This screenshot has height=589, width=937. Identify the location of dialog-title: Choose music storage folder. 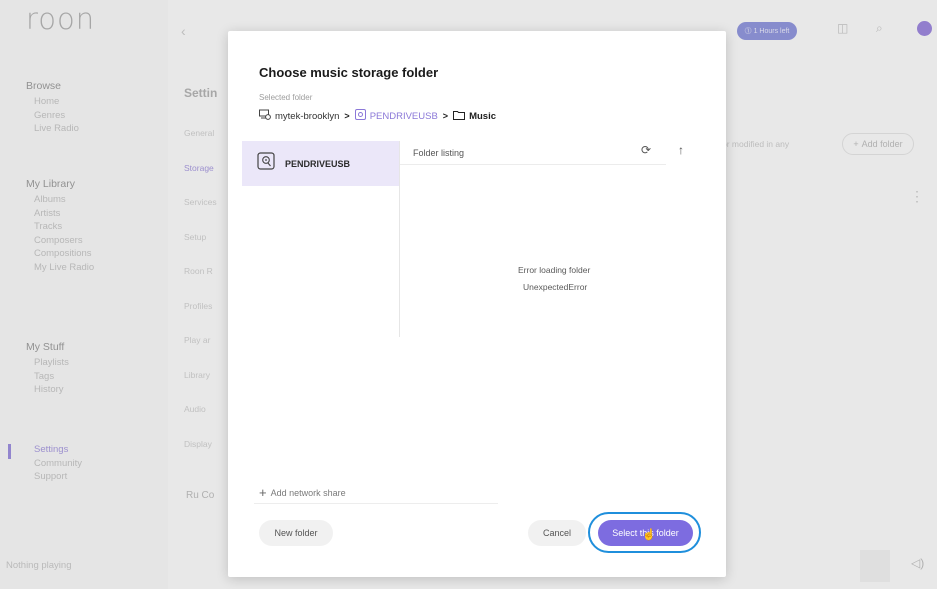
(349, 72).